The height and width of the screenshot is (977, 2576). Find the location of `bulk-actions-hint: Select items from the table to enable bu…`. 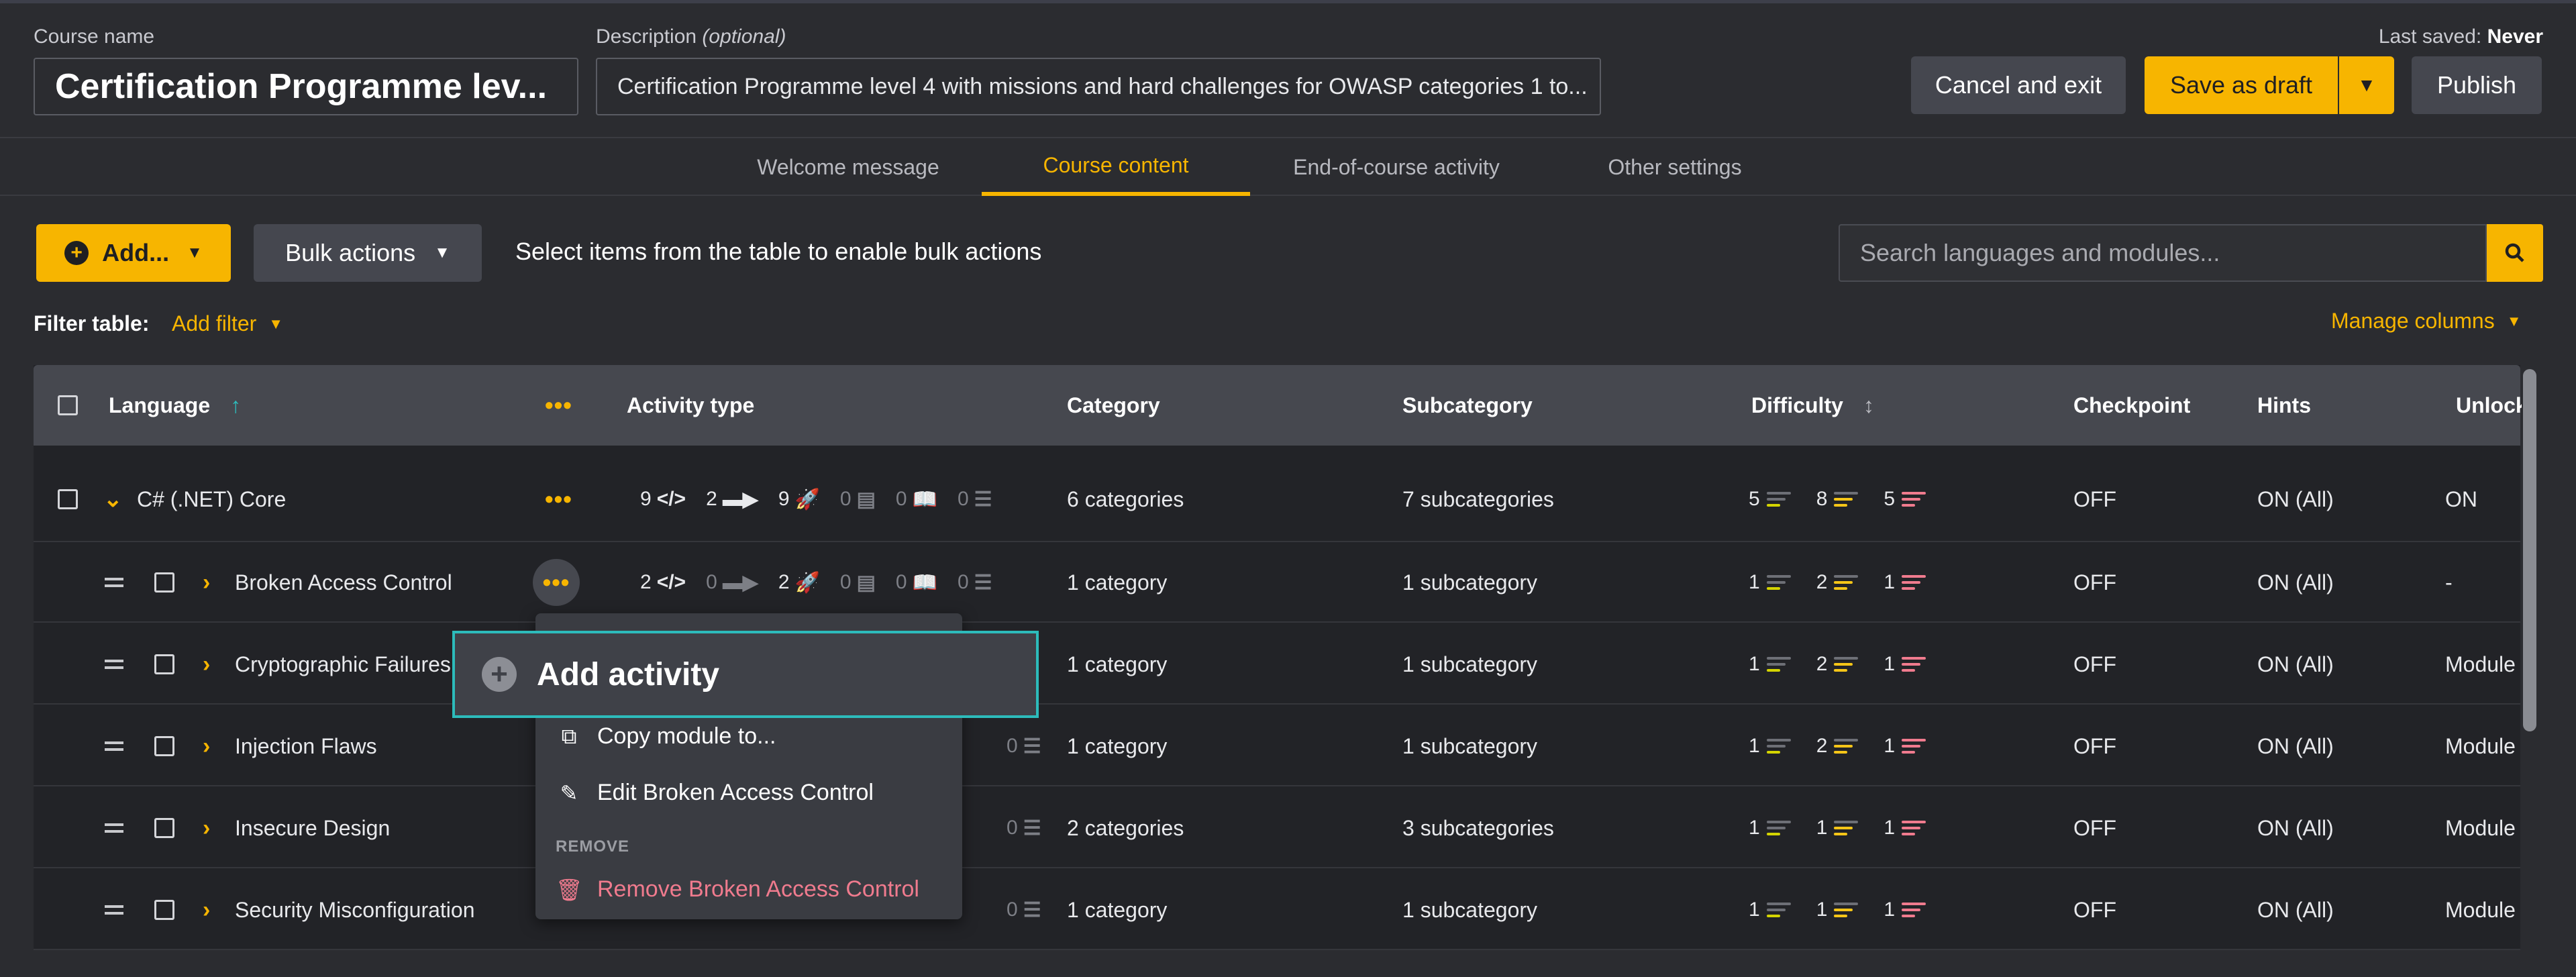

bulk-actions-hint: Select items from the table to enable bu… is located at coordinates (778, 251).